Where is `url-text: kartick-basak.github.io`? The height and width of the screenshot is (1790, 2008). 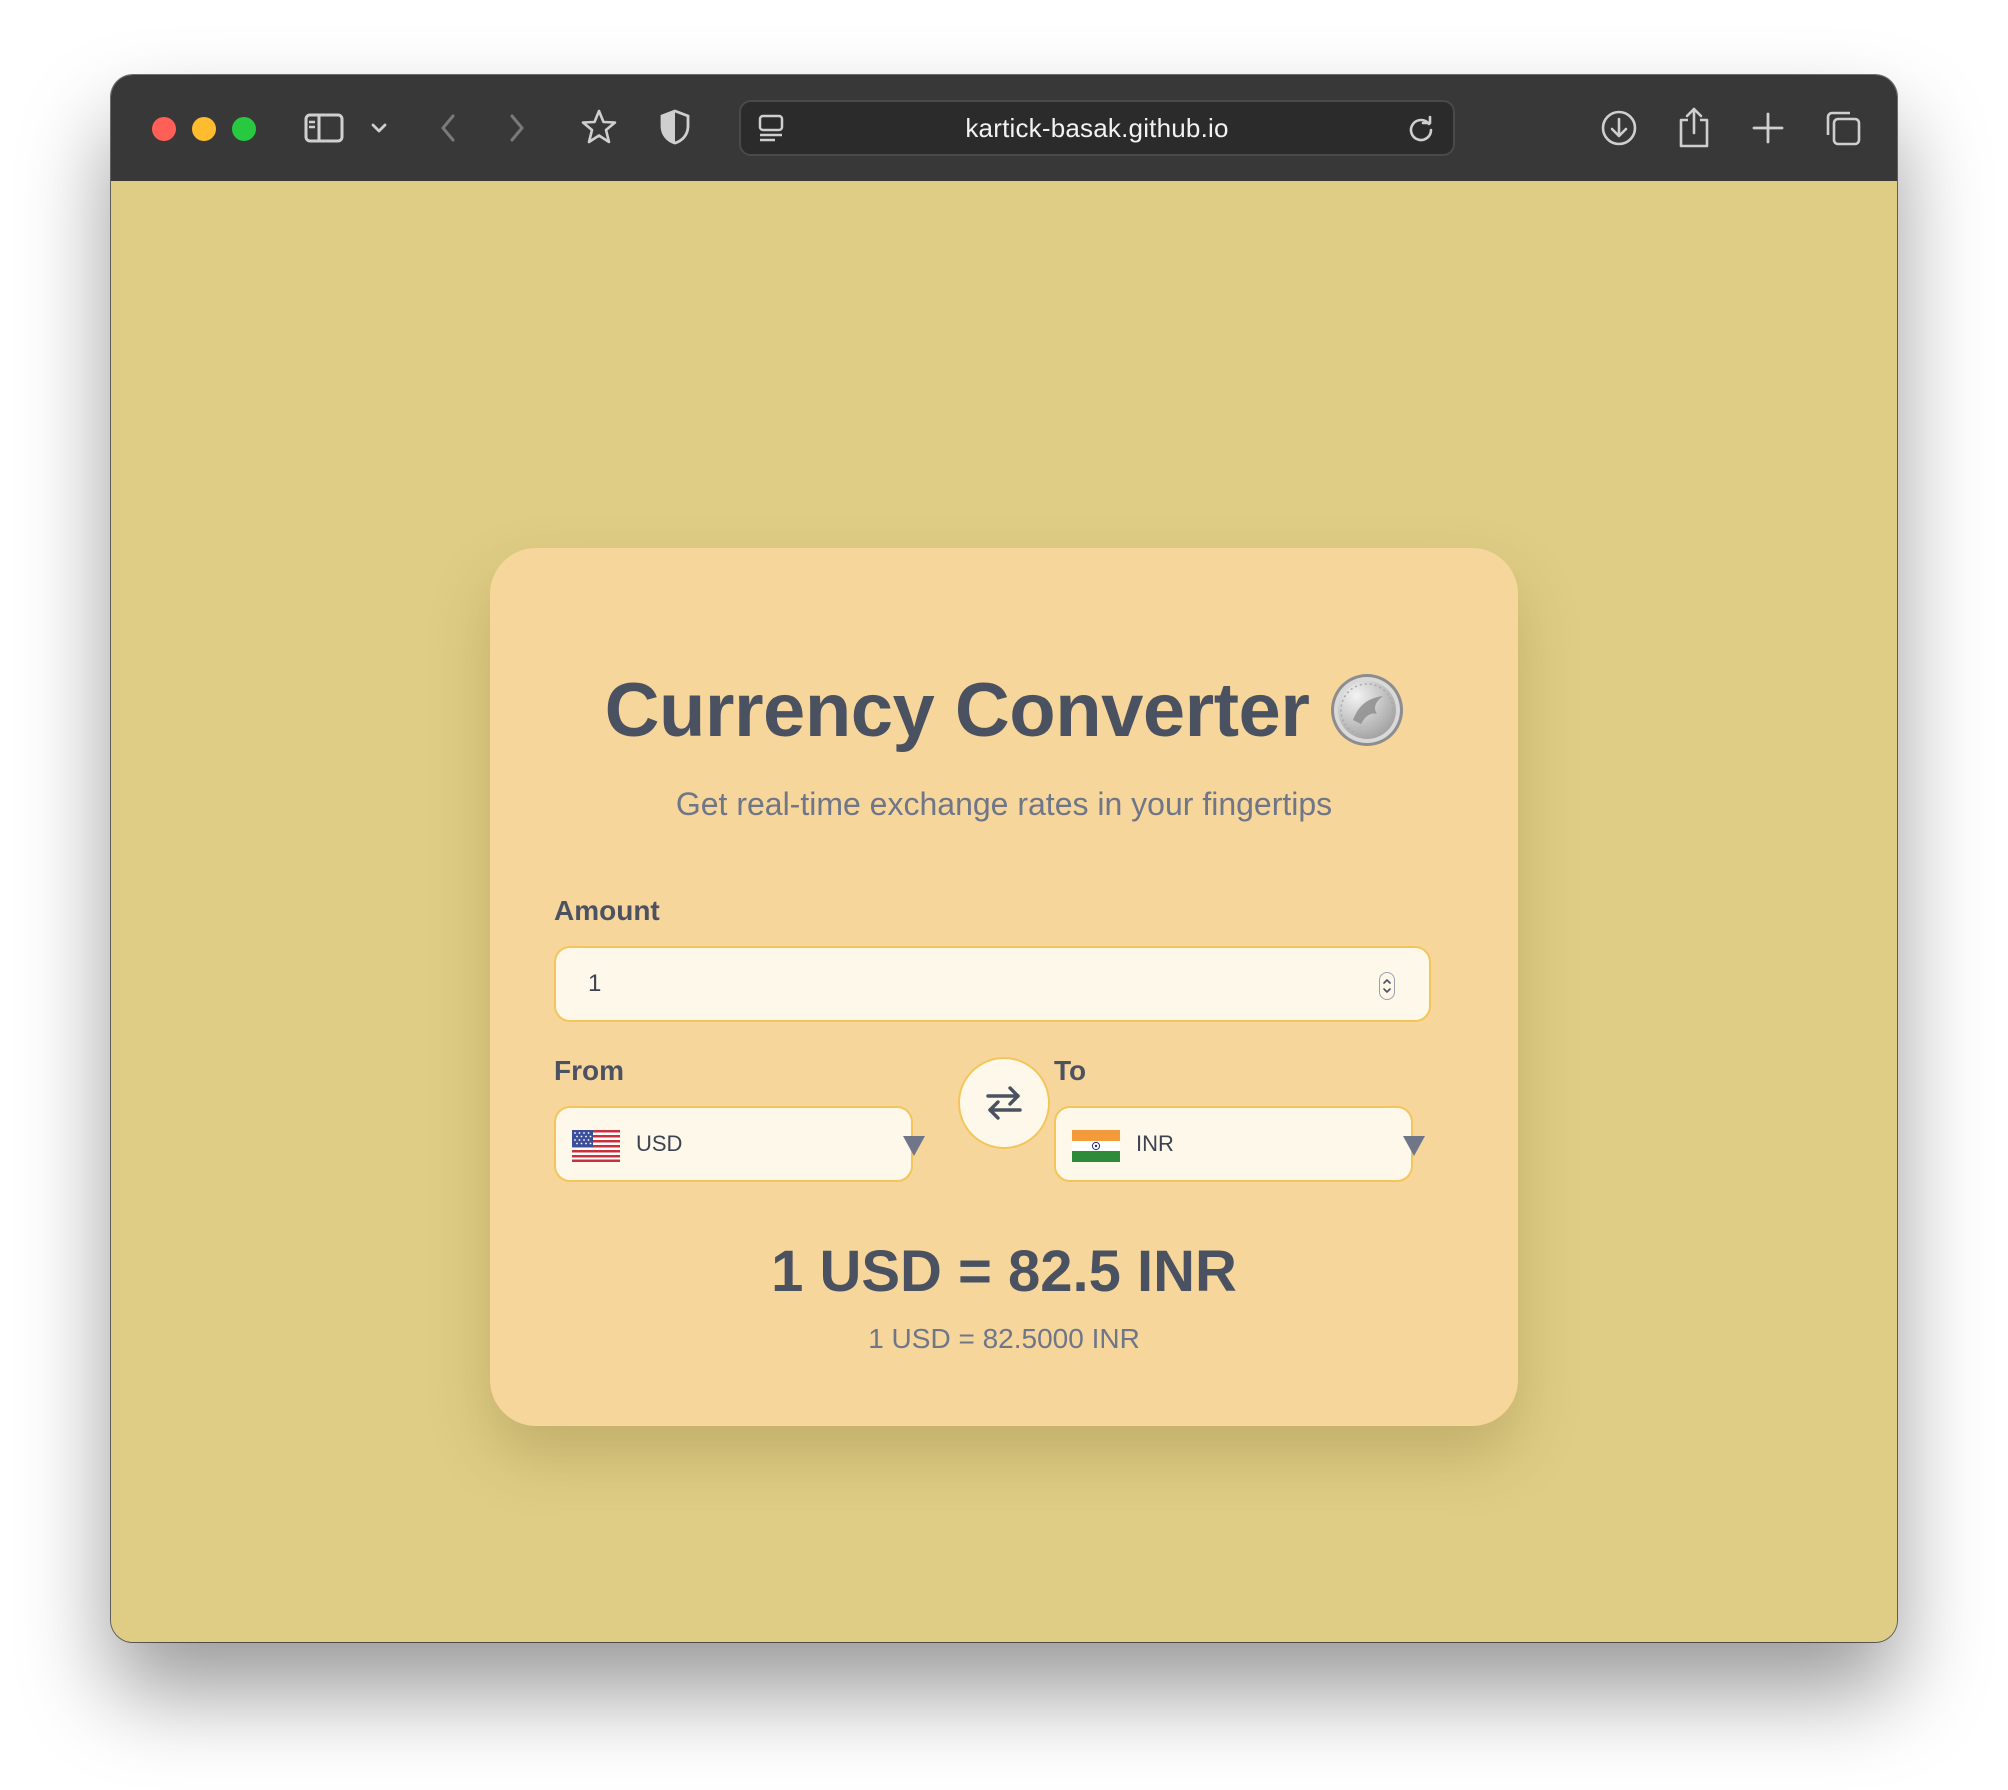 url-text: kartick-basak.github.io is located at coordinates (1097, 128).